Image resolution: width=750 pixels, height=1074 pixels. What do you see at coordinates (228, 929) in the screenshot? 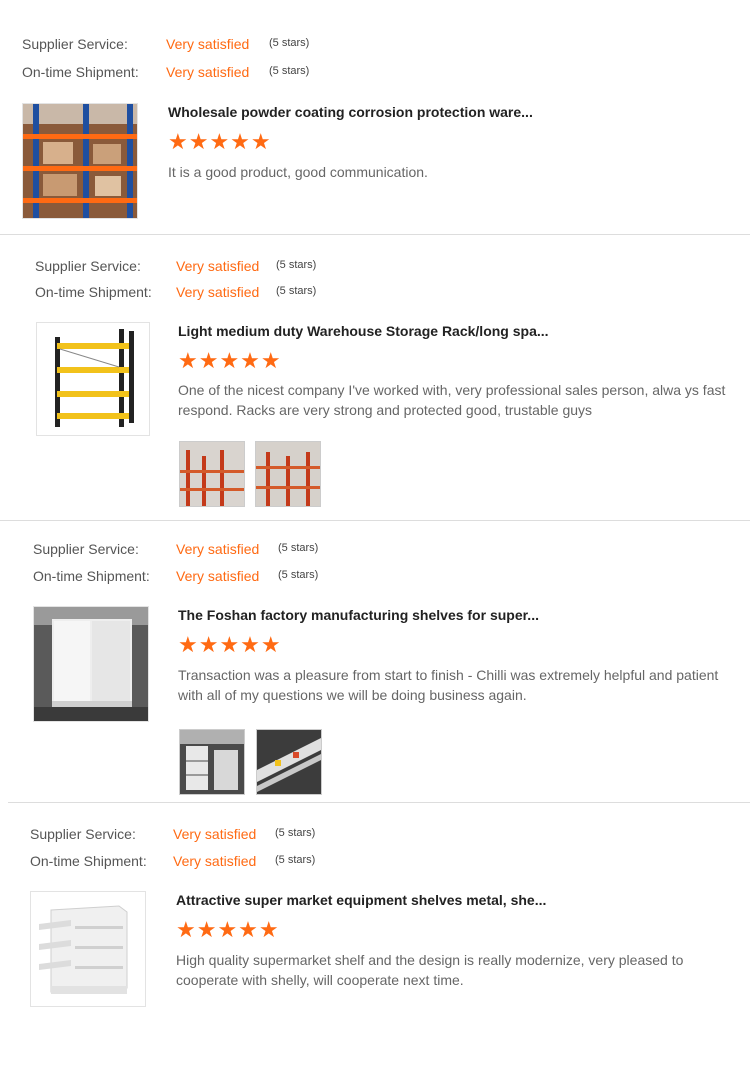
I see `rating-stars: ★★★★★` at bounding box center [228, 929].